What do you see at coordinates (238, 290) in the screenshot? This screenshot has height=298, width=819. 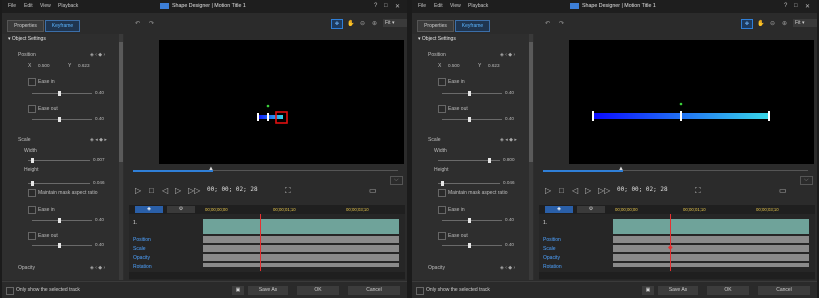 I see `save-template-icon: ▣` at bounding box center [238, 290].